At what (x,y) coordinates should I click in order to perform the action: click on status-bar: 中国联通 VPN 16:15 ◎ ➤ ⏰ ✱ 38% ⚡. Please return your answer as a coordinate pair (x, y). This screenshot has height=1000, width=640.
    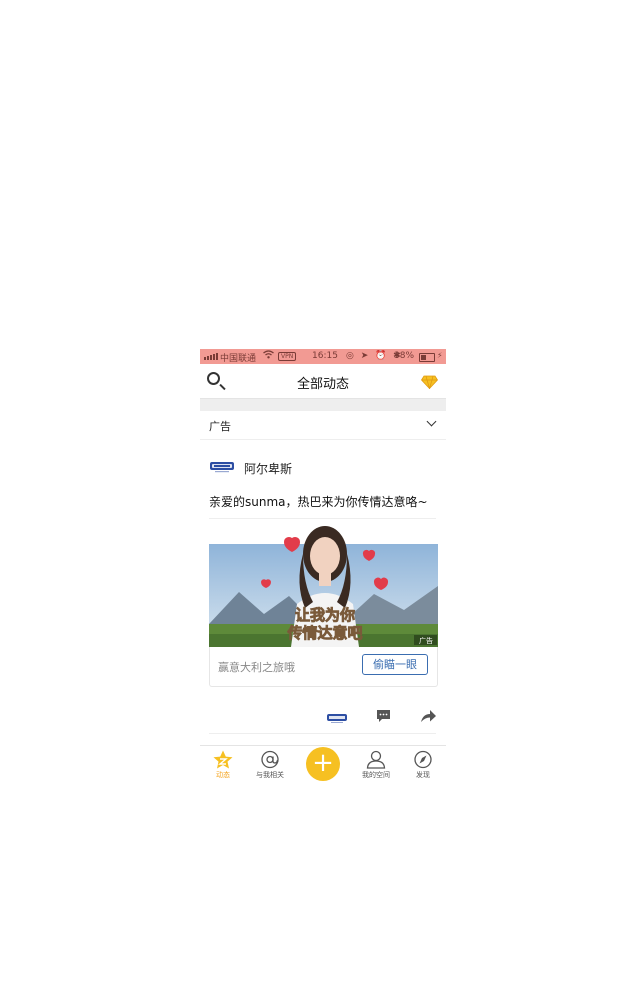
    Looking at the image, I should click on (323, 356).